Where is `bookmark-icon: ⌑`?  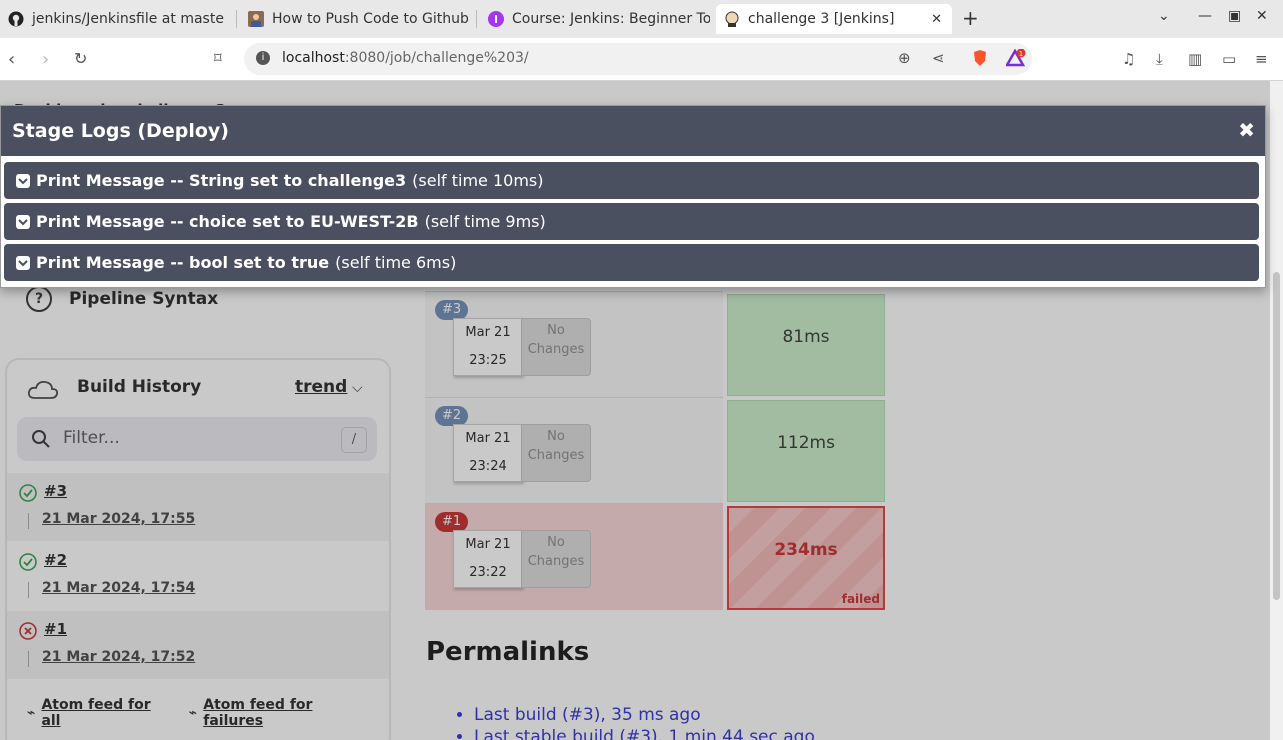 bookmark-icon: ⌑ is located at coordinates (218, 58).